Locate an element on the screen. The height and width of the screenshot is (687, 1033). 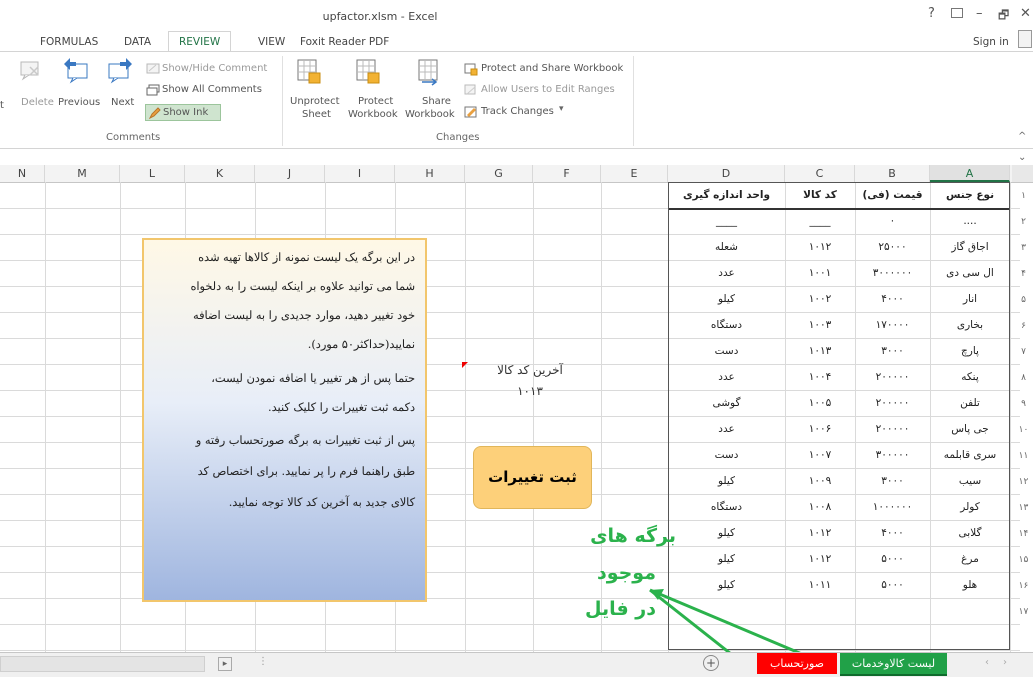
sheet-tab-bar: ▸ ⋮ + صورتحساب لیست کالاوخدمات ‹ › is located at coordinates (516, 664).